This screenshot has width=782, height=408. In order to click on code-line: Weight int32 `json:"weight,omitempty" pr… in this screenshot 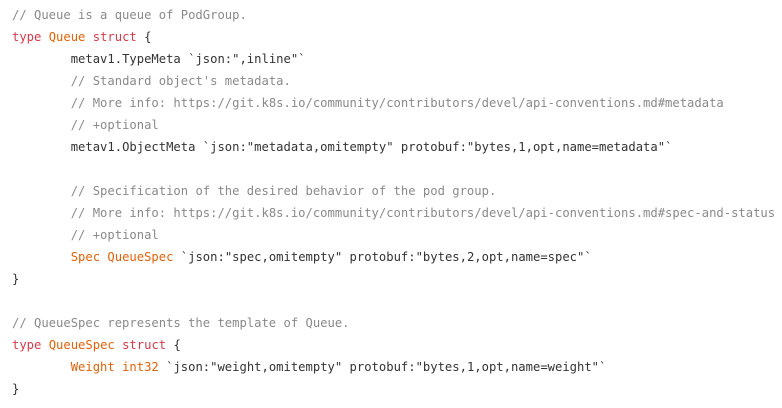, I will do `click(393, 367)`.